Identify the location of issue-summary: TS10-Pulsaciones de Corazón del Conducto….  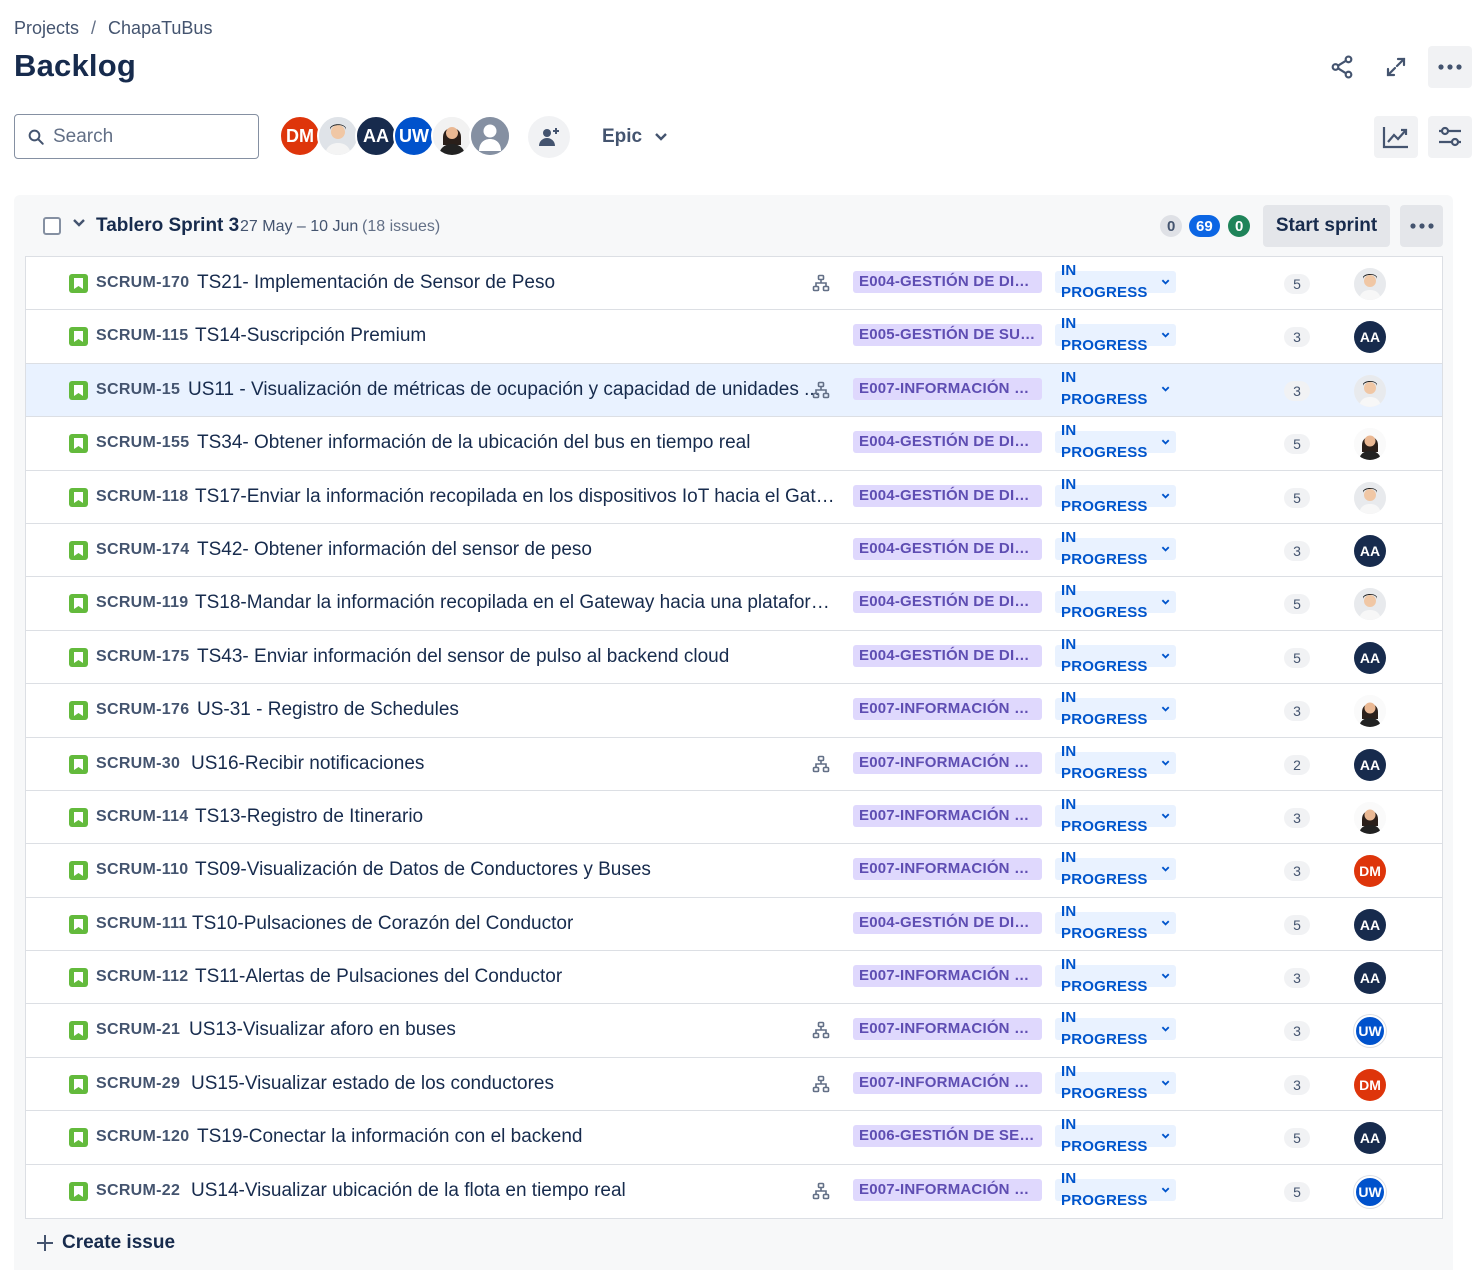
(382, 924).